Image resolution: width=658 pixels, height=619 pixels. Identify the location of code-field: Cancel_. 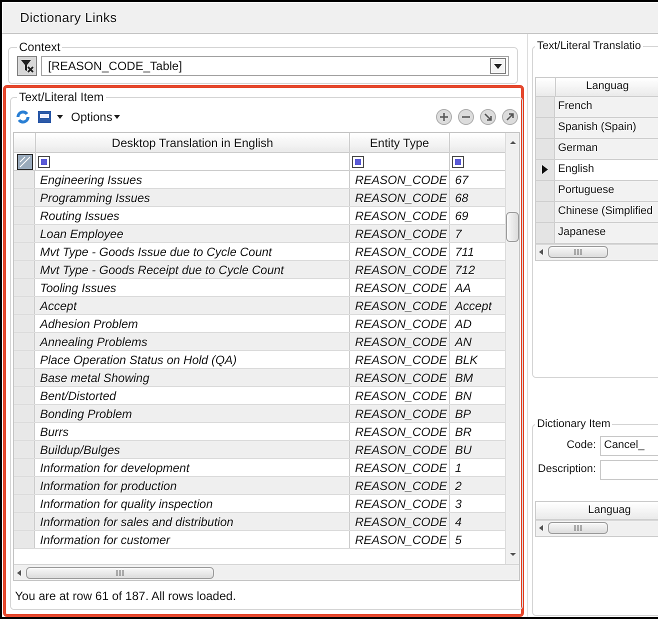
(629, 446).